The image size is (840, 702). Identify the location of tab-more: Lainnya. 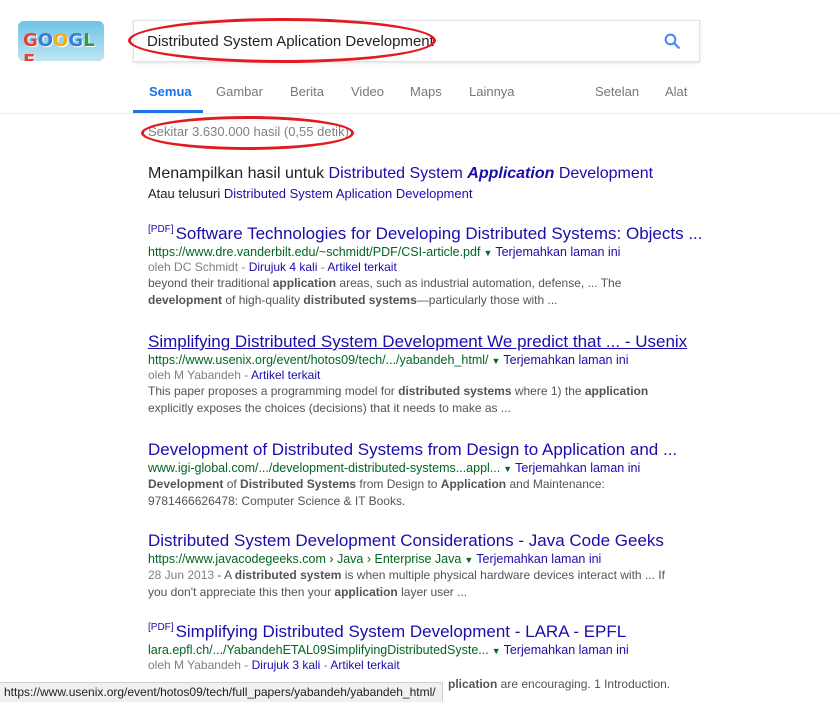
(492, 91).